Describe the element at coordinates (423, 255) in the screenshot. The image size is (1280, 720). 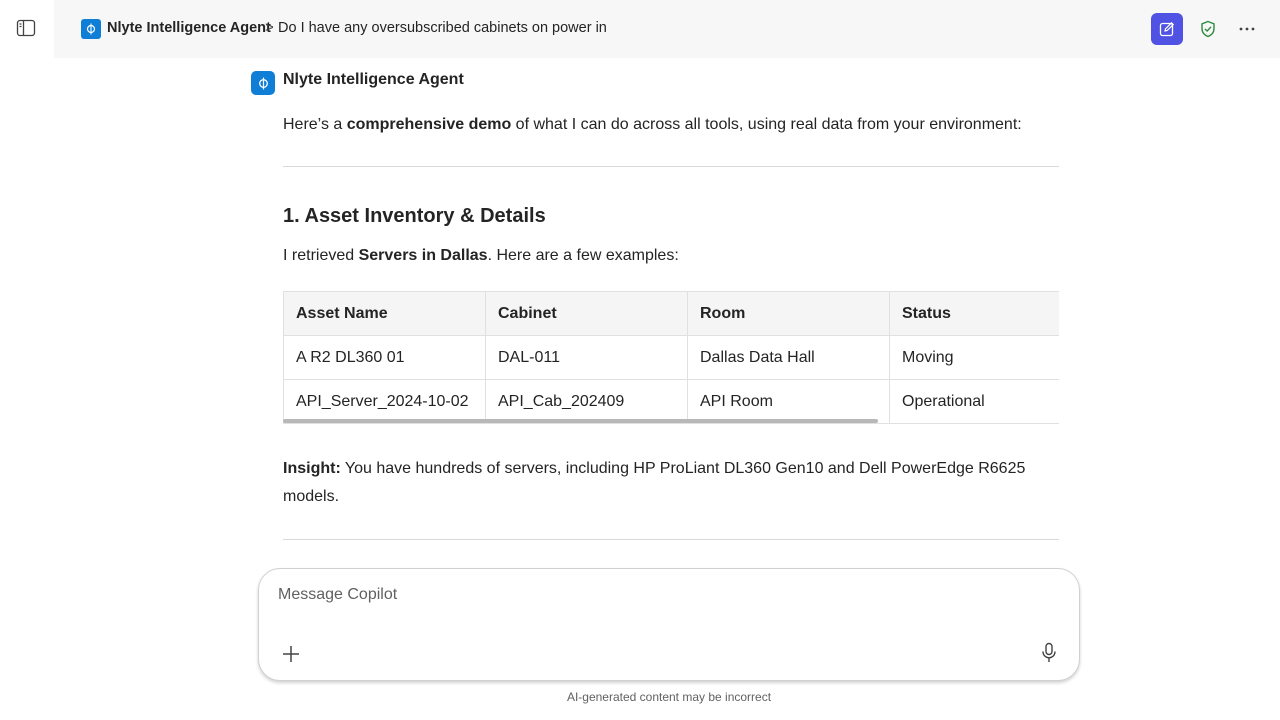
I see `retrieved-bold: Servers in Dallas` at that location.